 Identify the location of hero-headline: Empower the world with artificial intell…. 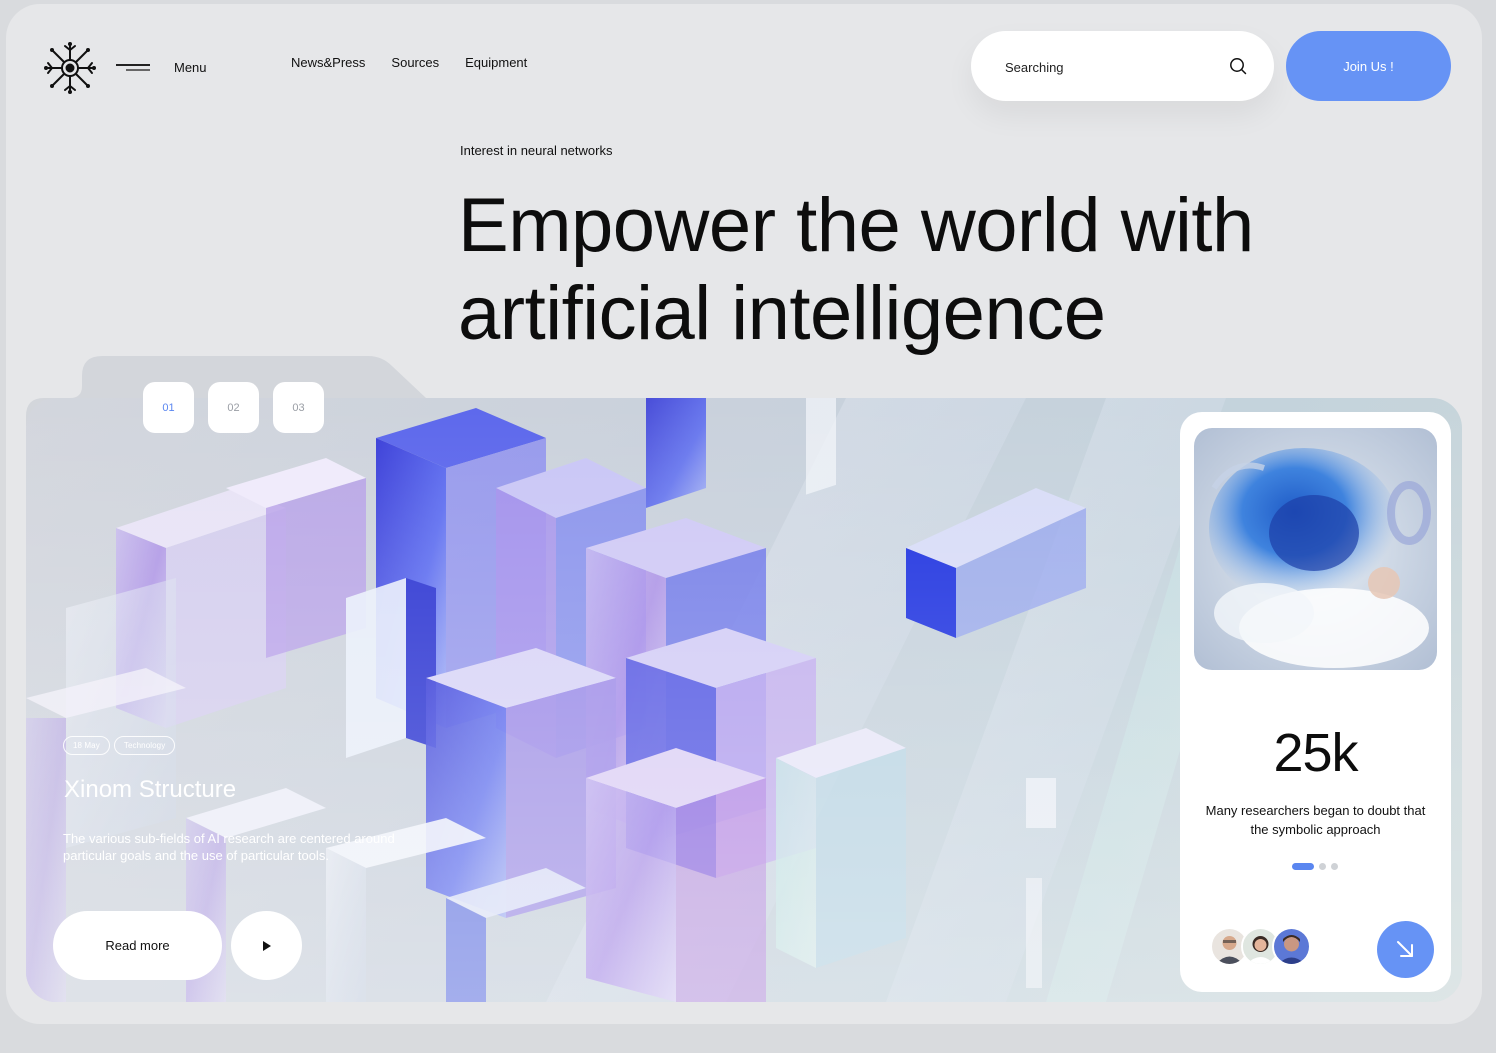
(918, 270).